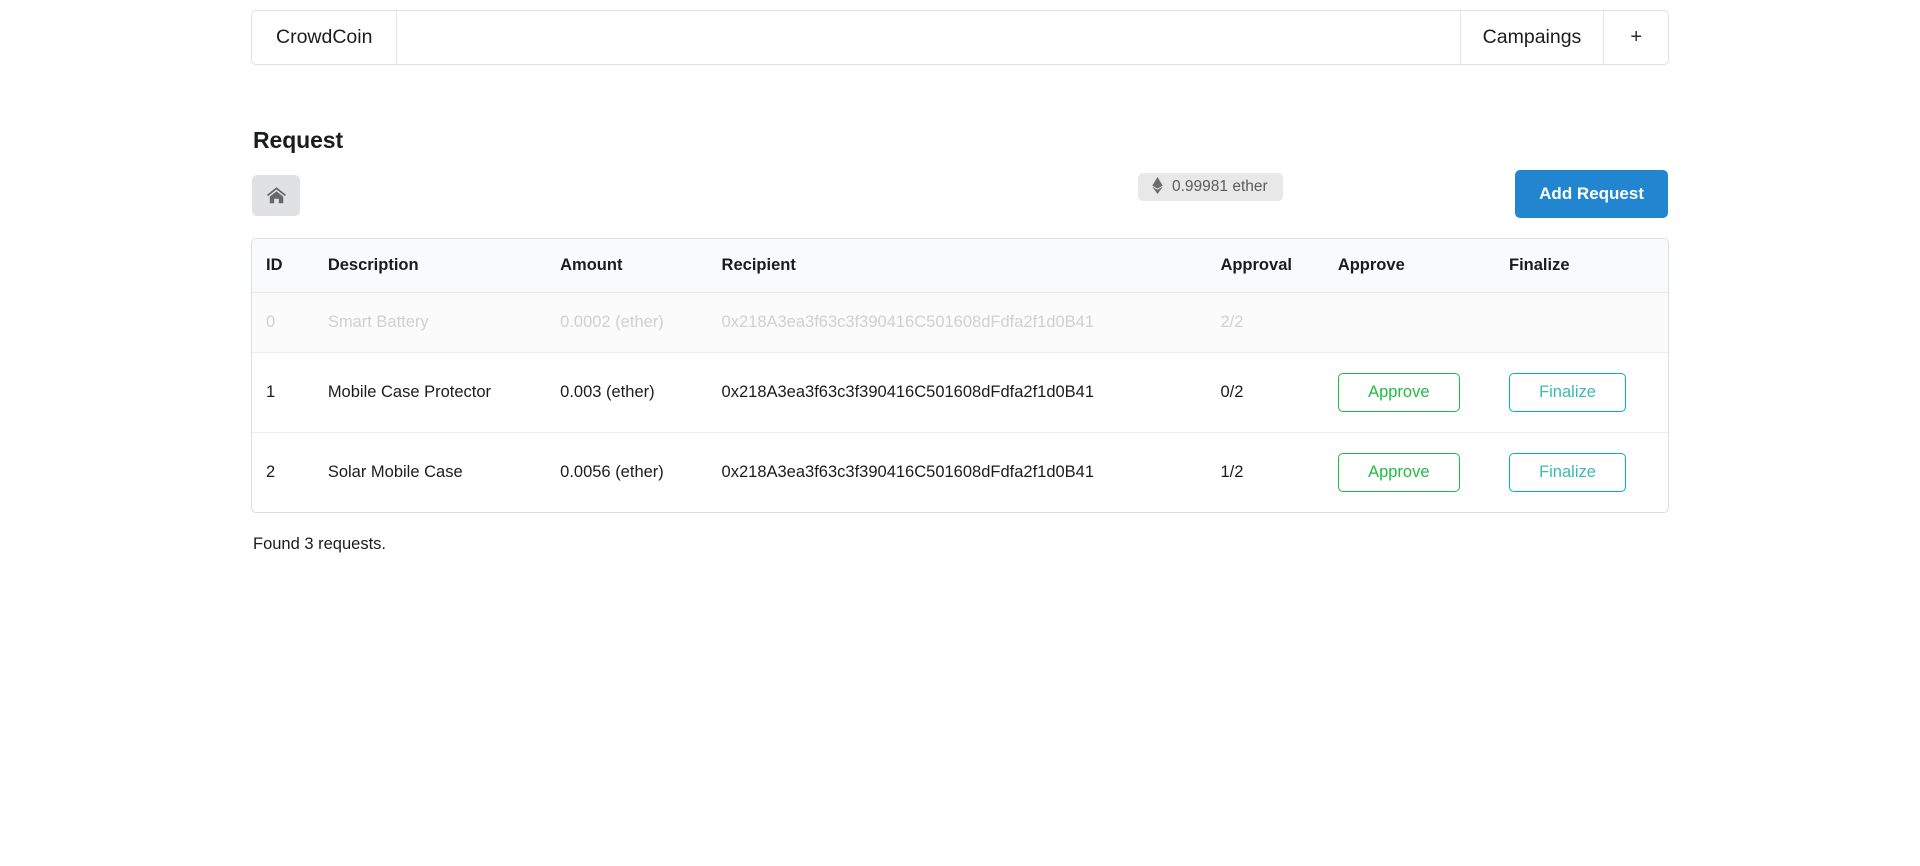  Describe the element at coordinates (1232, 472) in the screenshot. I see `cell-approval: 1/2` at that location.